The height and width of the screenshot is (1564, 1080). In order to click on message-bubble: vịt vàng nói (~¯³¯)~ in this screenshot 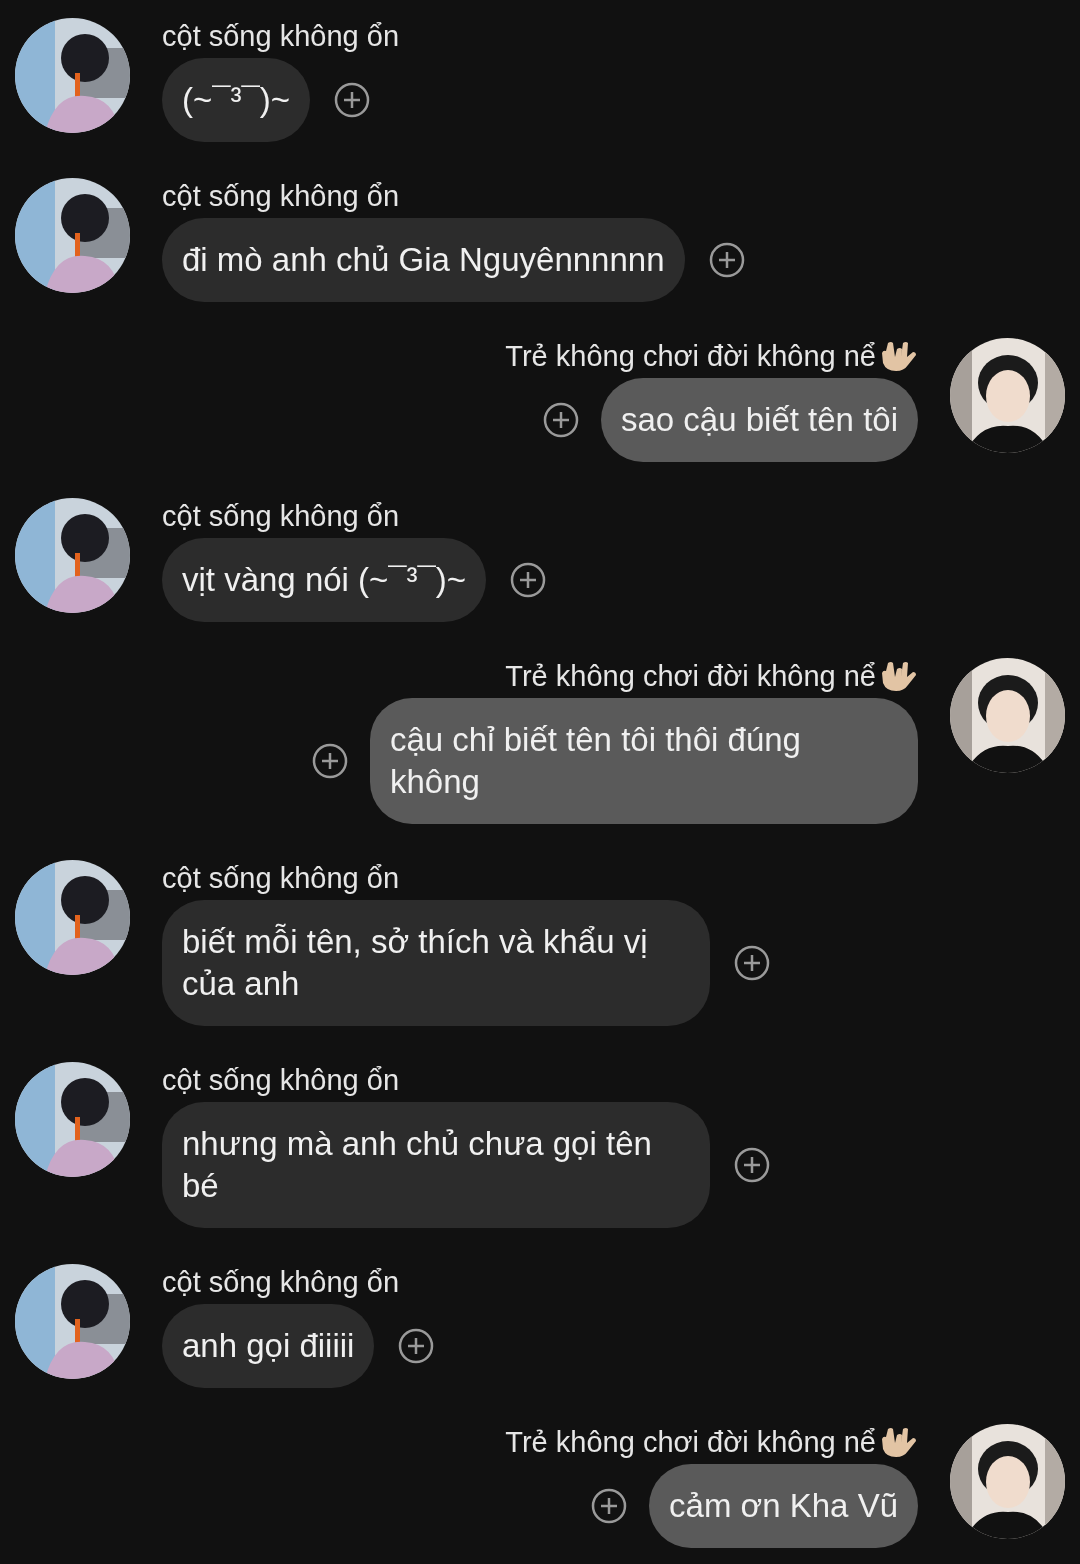, I will do `click(324, 580)`.